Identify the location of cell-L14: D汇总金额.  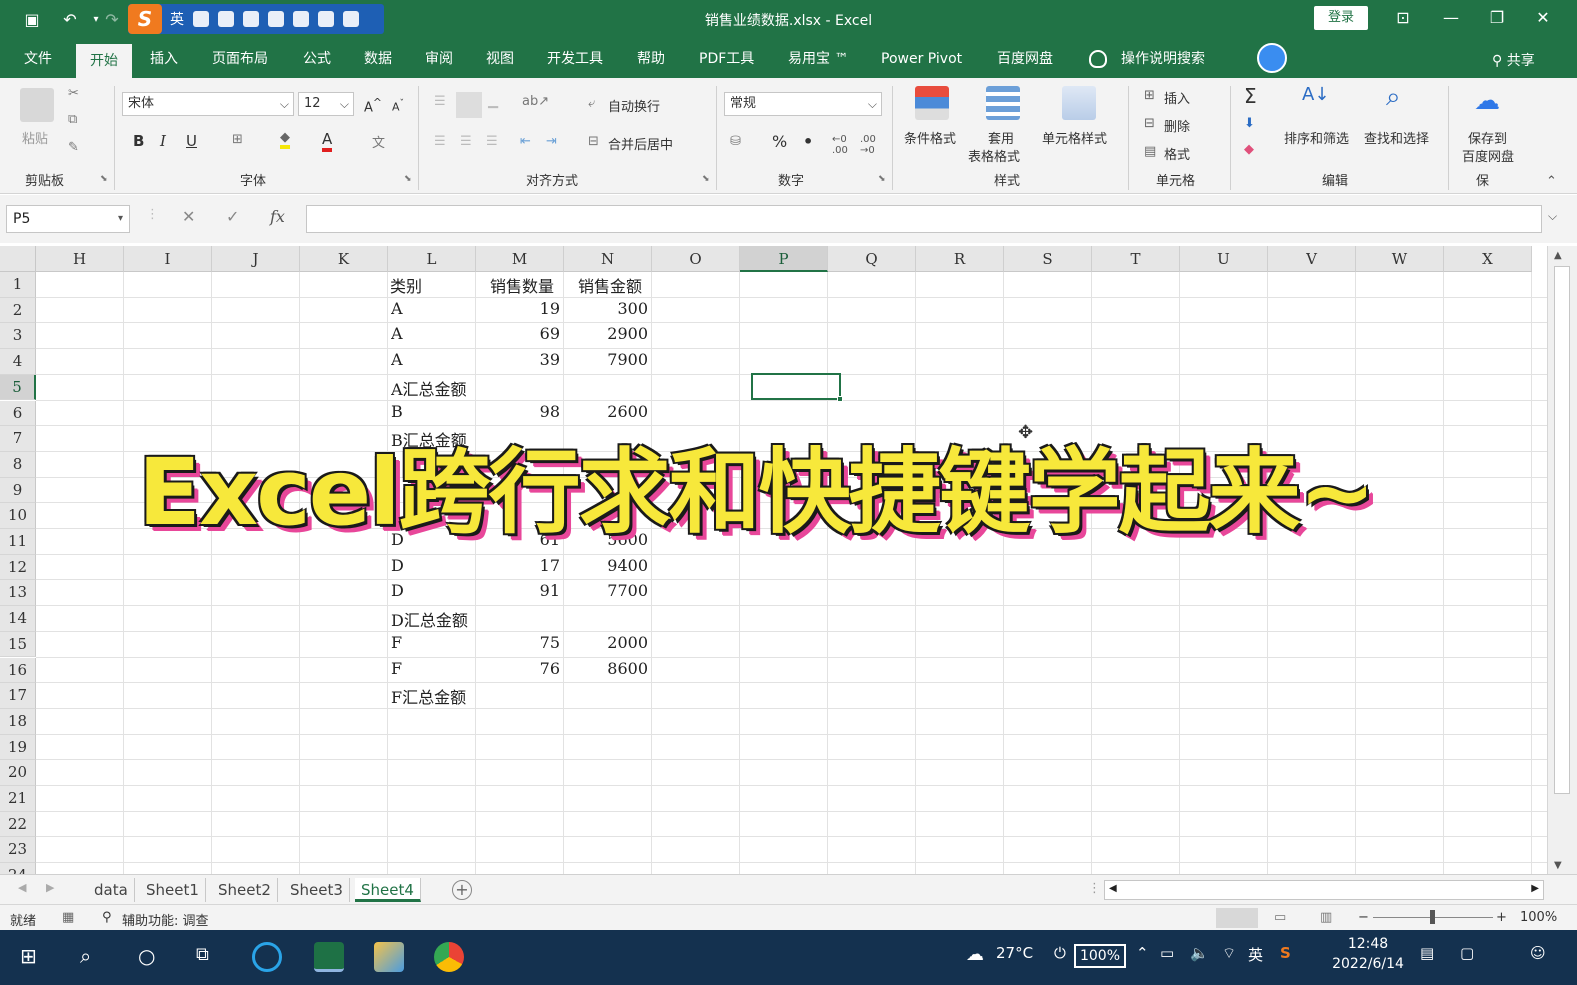
(429, 619).